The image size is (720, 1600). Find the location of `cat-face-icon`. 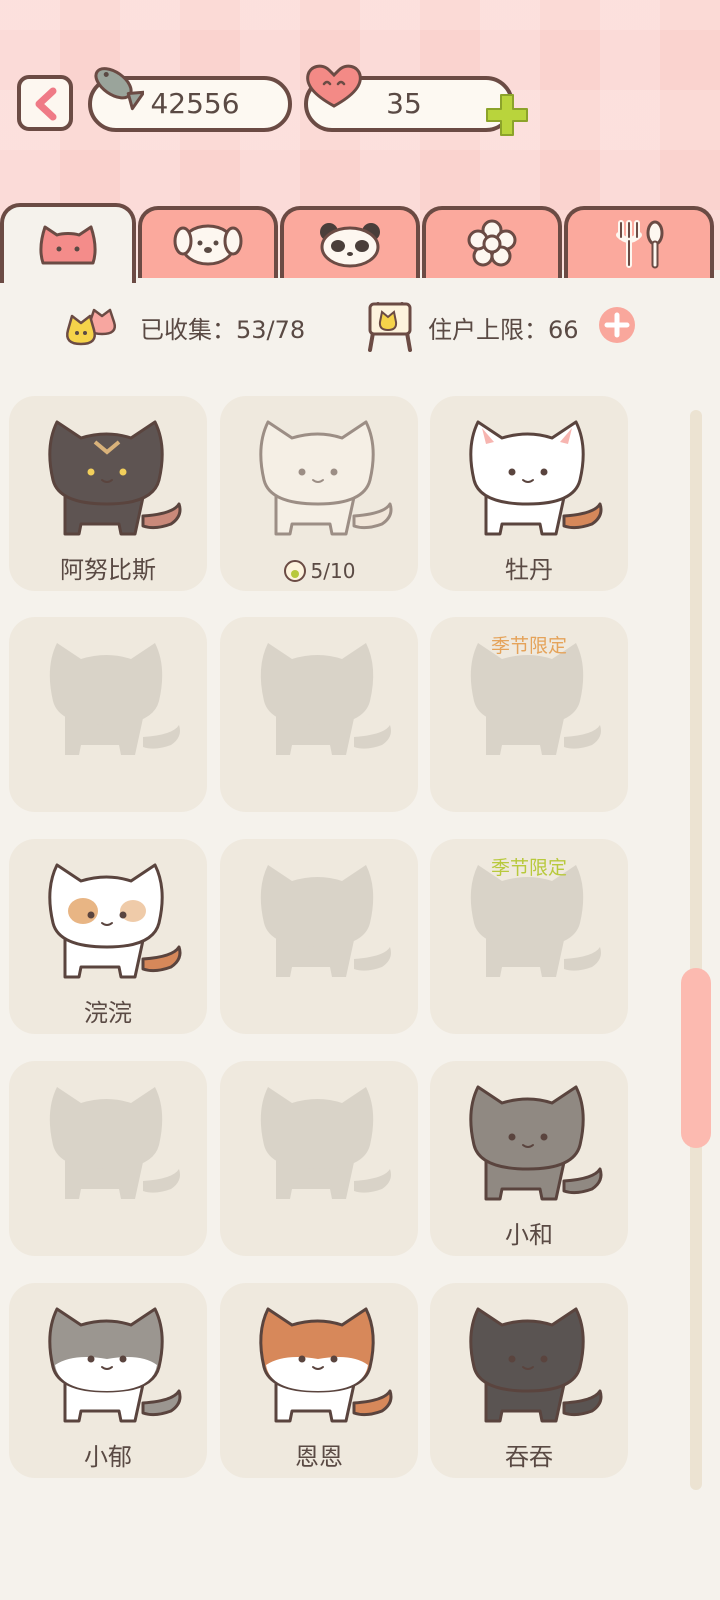

cat-face-icon is located at coordinates (68, 245).